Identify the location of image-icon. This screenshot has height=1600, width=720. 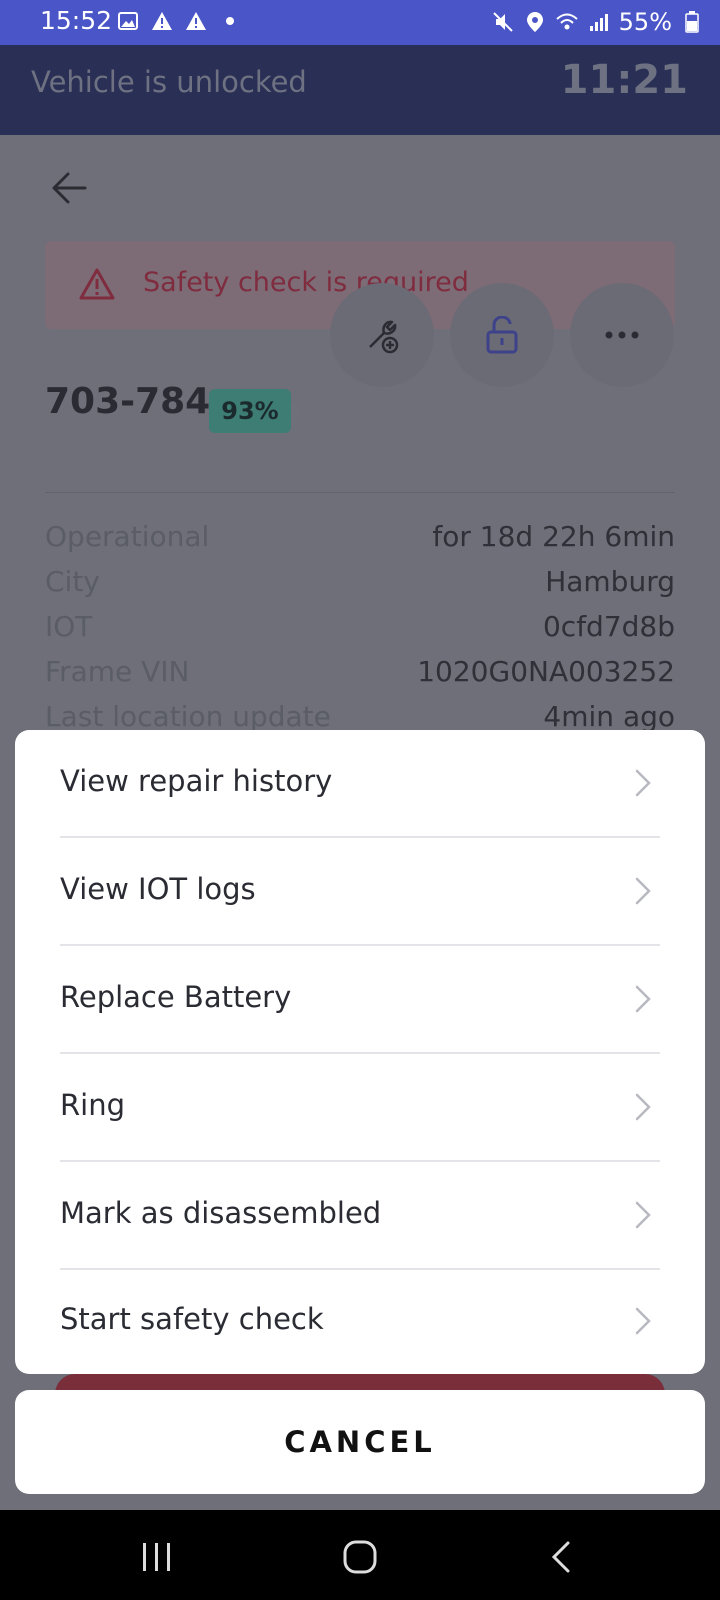
(128, 21).